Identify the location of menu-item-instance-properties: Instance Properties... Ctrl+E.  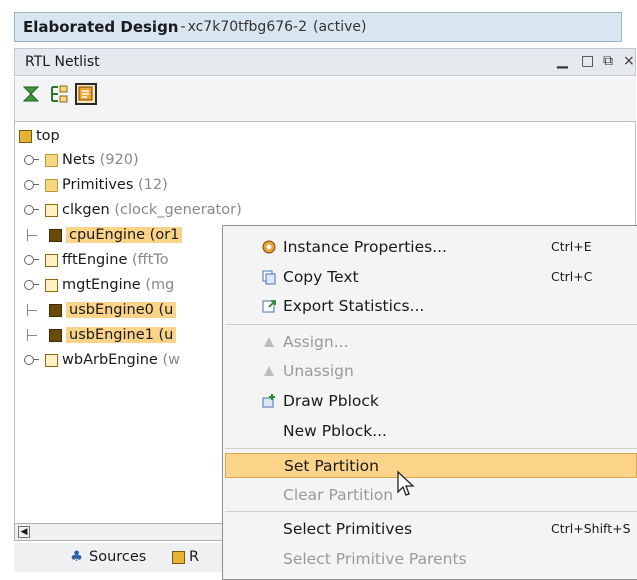
(431, 246).